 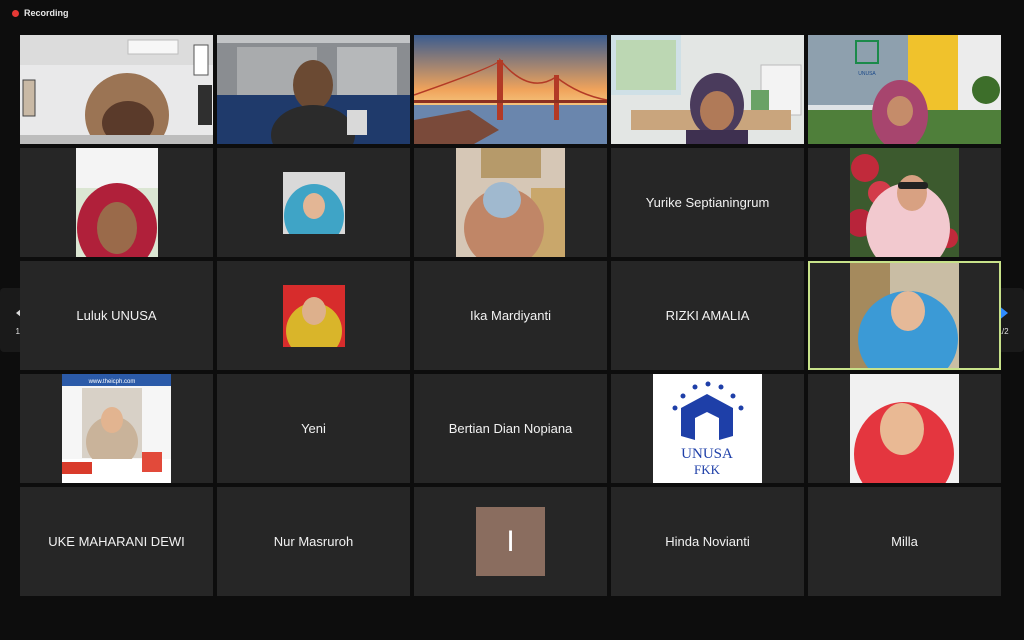 I want to click on video-tile: Bertian Dian Nopiana, so click(x=510, y=428).